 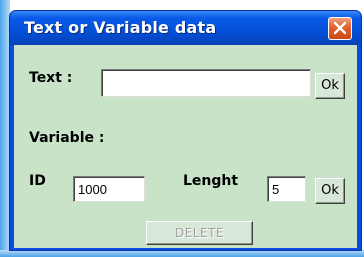 I want to click on window-title: Text or Variable data, so click(x=120, y=27).